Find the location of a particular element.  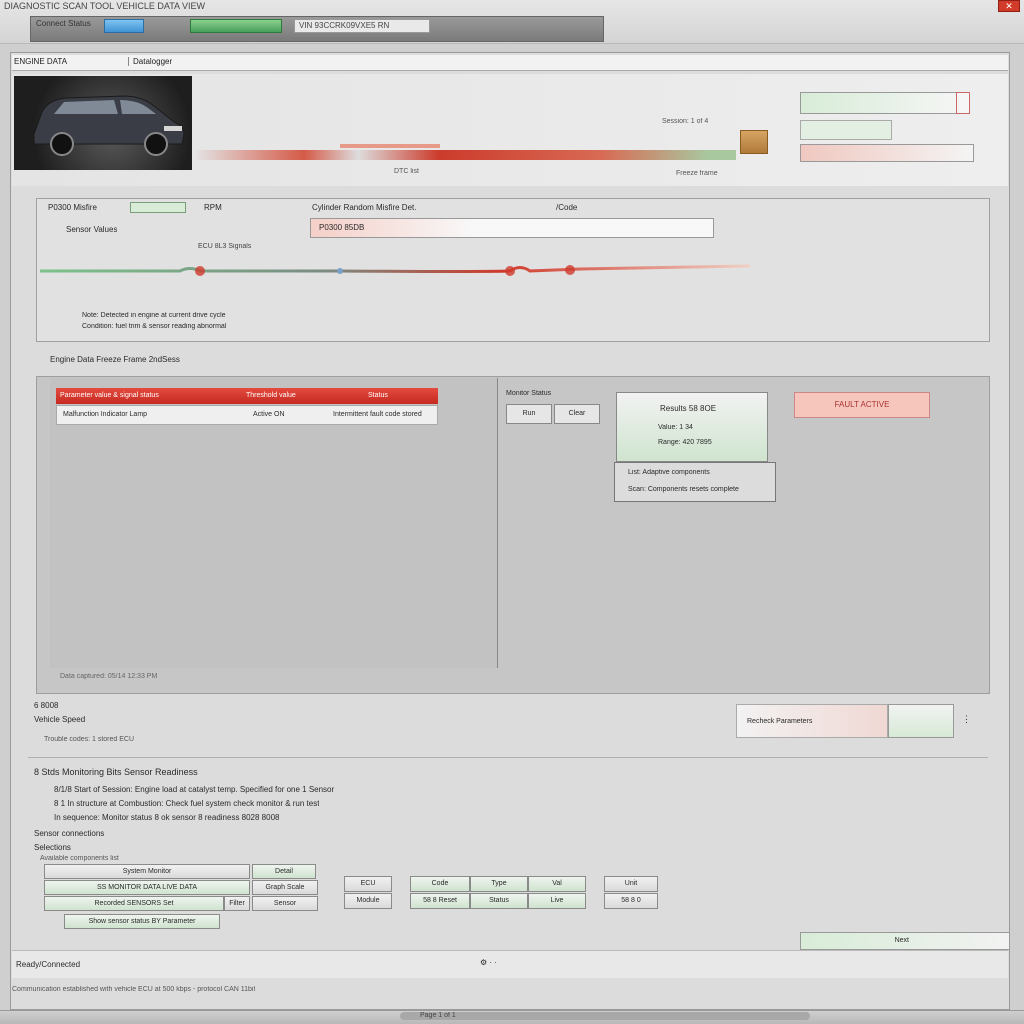

settings-icon: ⚙ · · is located at coordinates (488, 962).